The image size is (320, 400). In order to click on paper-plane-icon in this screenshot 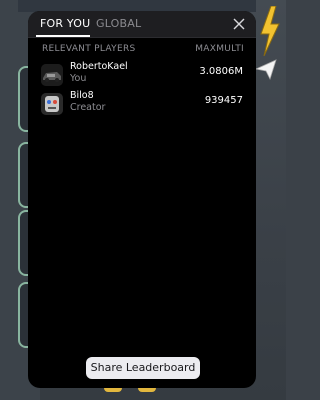, I will do `click(265, 70)`.